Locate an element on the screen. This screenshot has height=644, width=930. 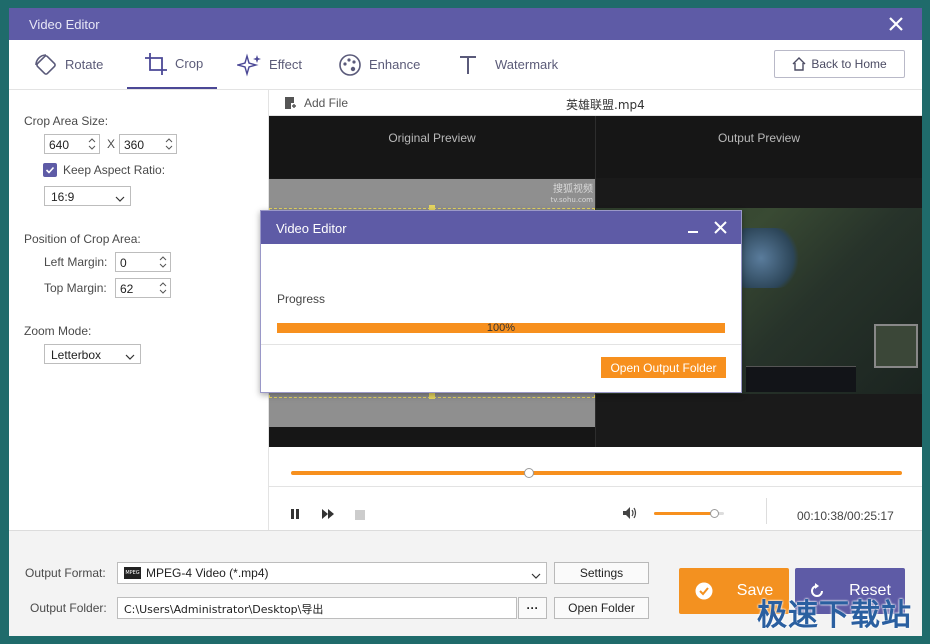
file-bar: Add File 英雄联盟.mp4 is located at coordinates (595, 103).